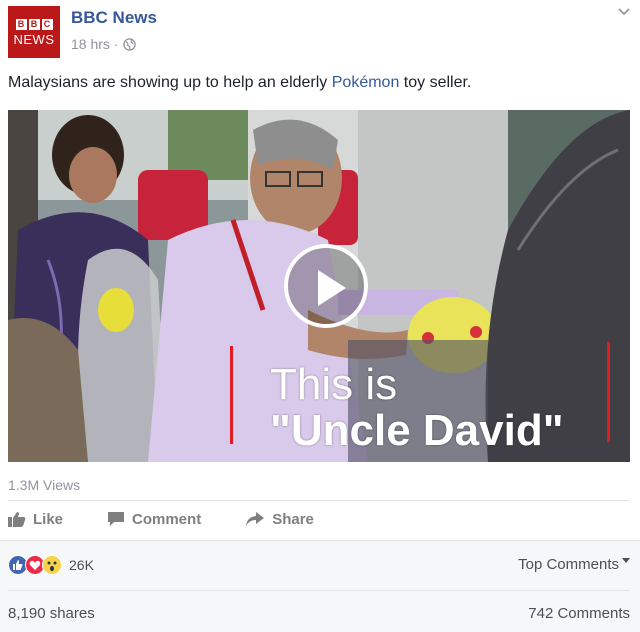  Describe the element at coordinates (34, 39) in the screenshot. I see `logo-word: NEWS` at that location.